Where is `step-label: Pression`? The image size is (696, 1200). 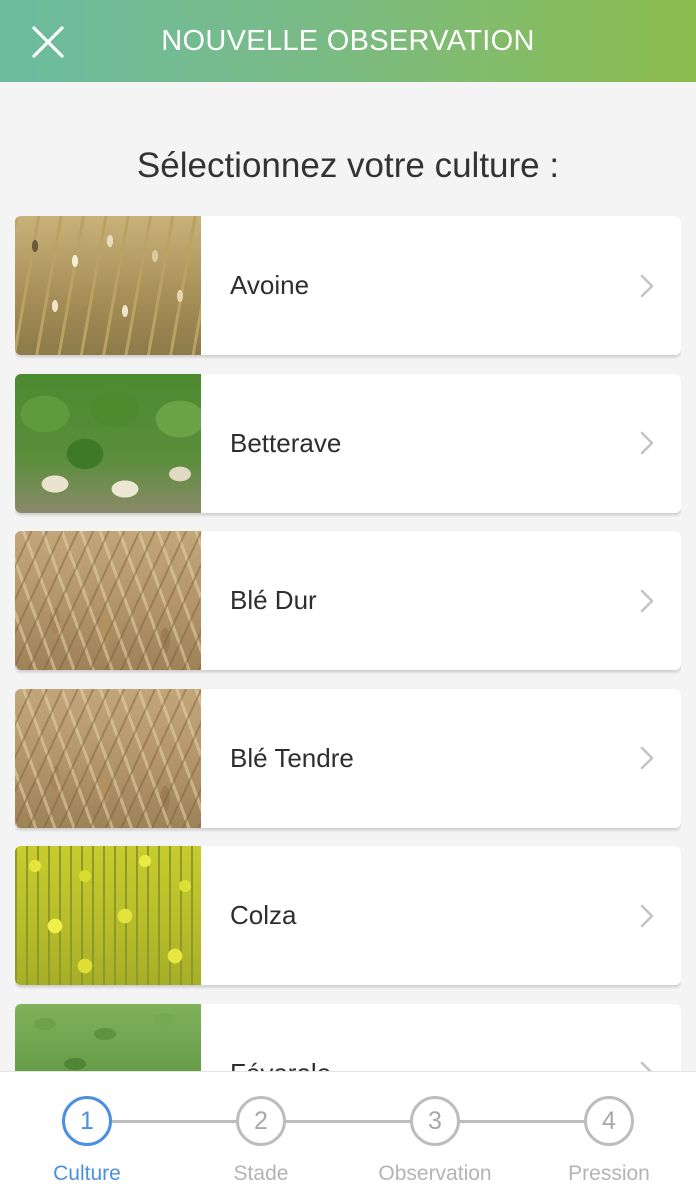
step-label: Pression is located at coordinates (609, 1173).